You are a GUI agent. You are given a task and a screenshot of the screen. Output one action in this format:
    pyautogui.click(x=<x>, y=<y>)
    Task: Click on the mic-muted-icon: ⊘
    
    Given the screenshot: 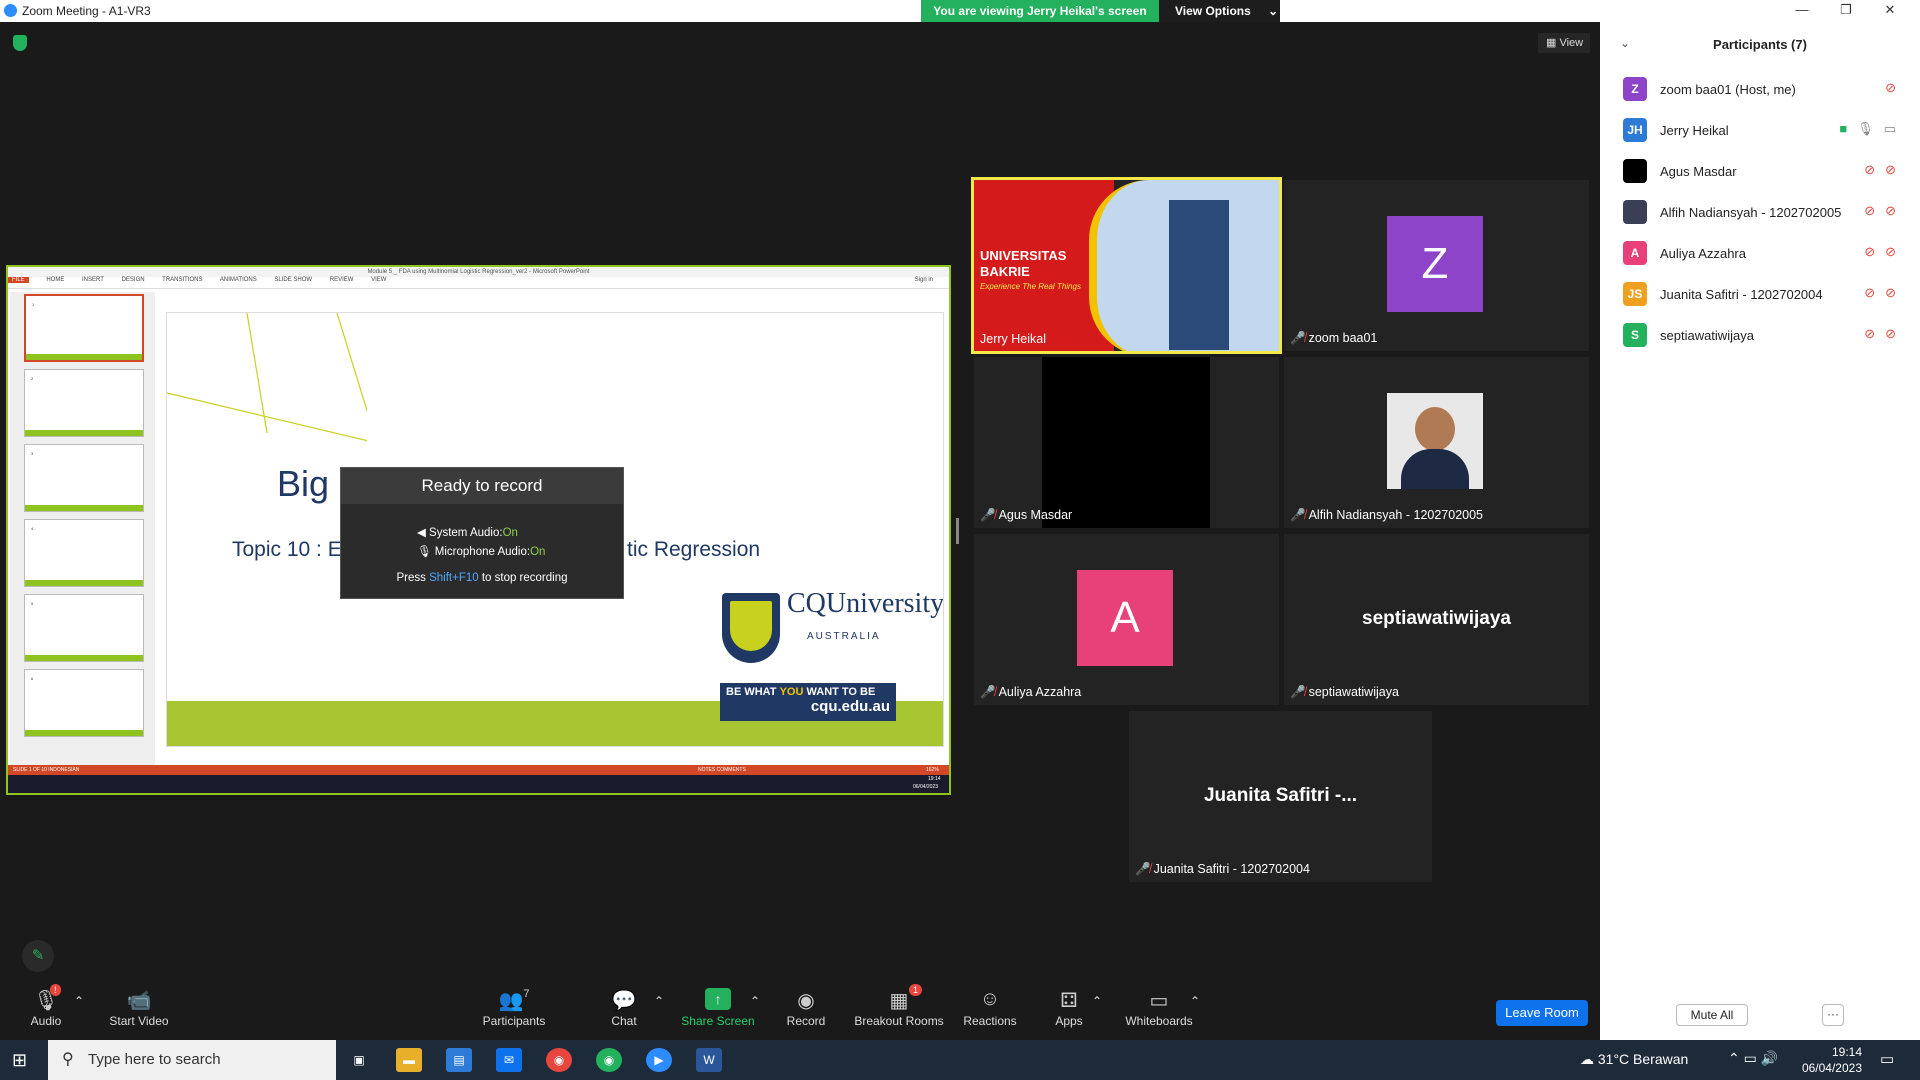 What is the action you would take?
    pyautogui.click(x=1895, y=88)
    